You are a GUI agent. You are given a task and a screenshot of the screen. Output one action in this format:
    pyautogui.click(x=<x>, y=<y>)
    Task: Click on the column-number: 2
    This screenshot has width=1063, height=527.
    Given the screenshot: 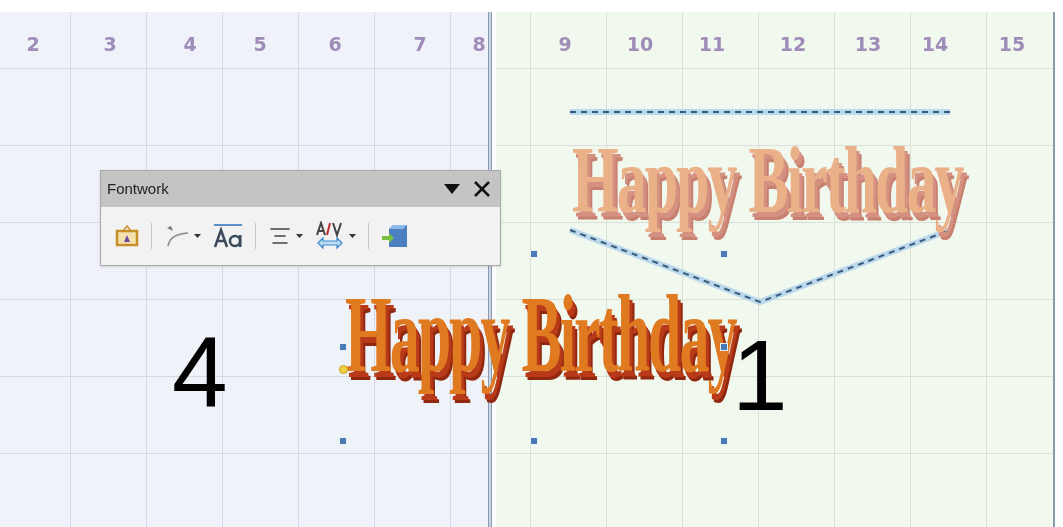 What is the action you would take?
    pyautogui.click(x=33, y=44)
    